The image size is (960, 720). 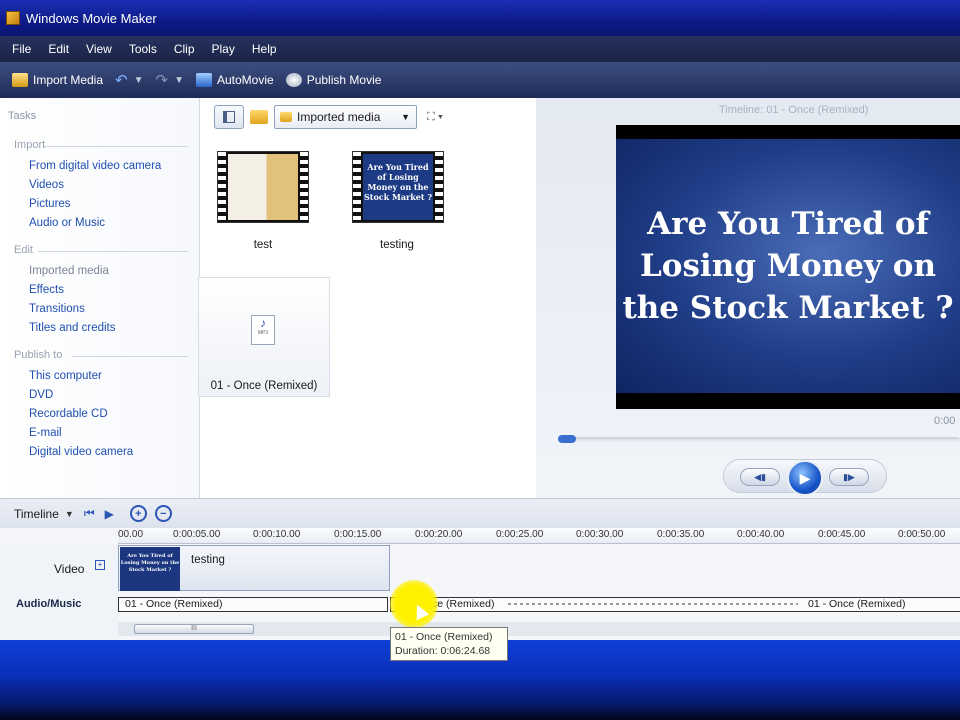 I want to click on previous-frame-button: ◀▮, so click(x=760, y=477).